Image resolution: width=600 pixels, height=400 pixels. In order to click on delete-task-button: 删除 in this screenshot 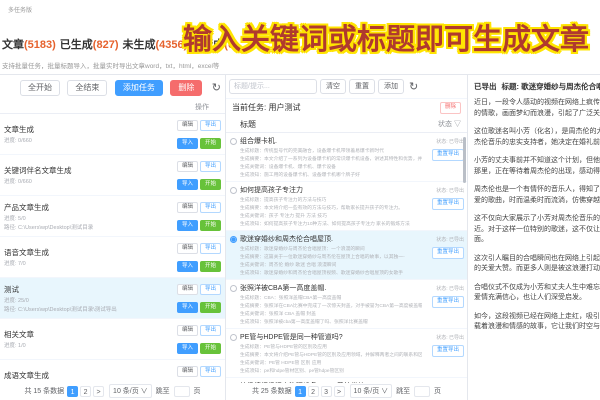, I will do `click(186, 87)`.